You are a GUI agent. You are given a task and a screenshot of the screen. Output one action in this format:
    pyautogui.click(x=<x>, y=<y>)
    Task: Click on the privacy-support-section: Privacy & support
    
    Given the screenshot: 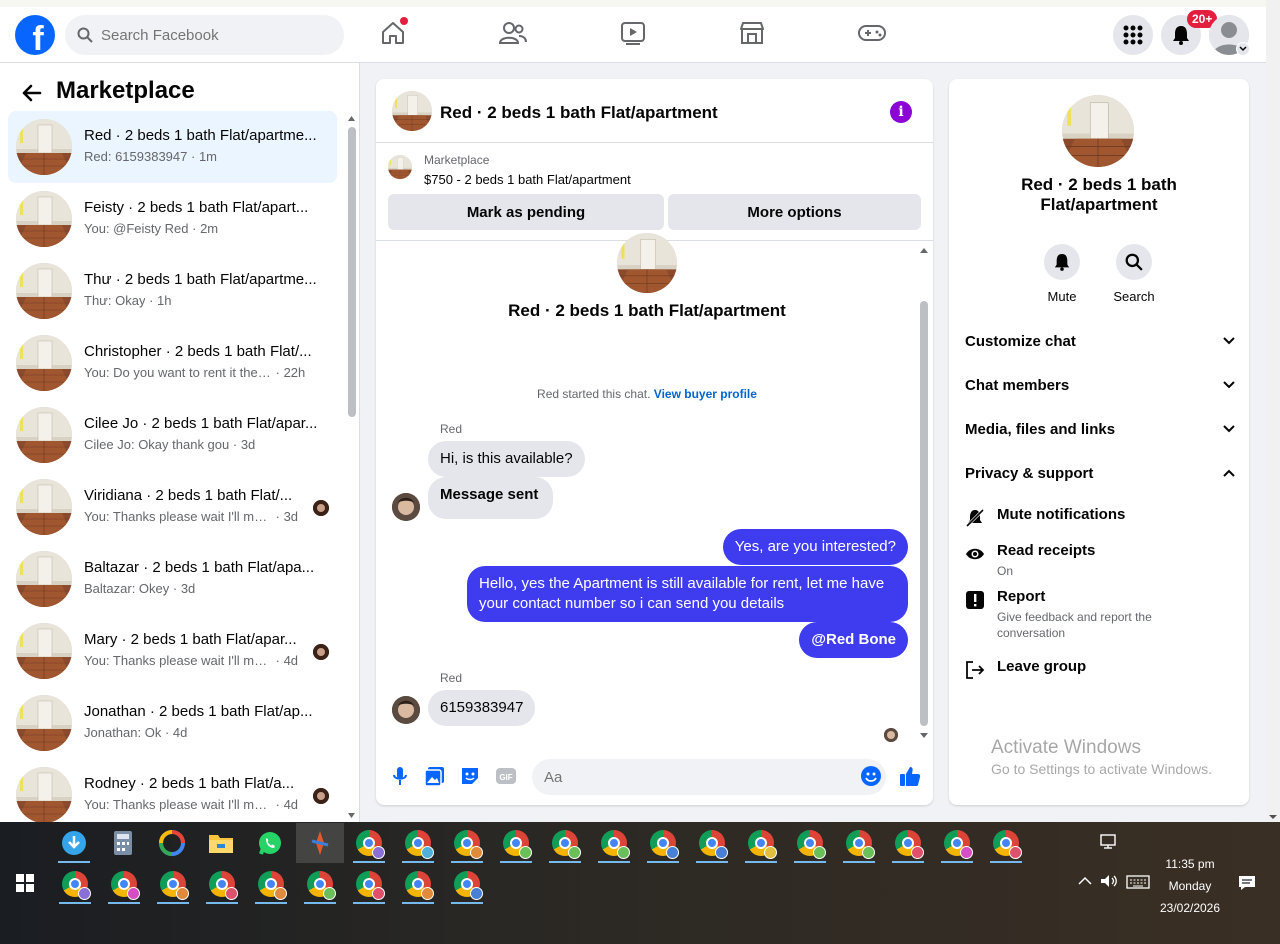 What is the action you would take?
    pyautogui.click(x=1100, y=473)
    